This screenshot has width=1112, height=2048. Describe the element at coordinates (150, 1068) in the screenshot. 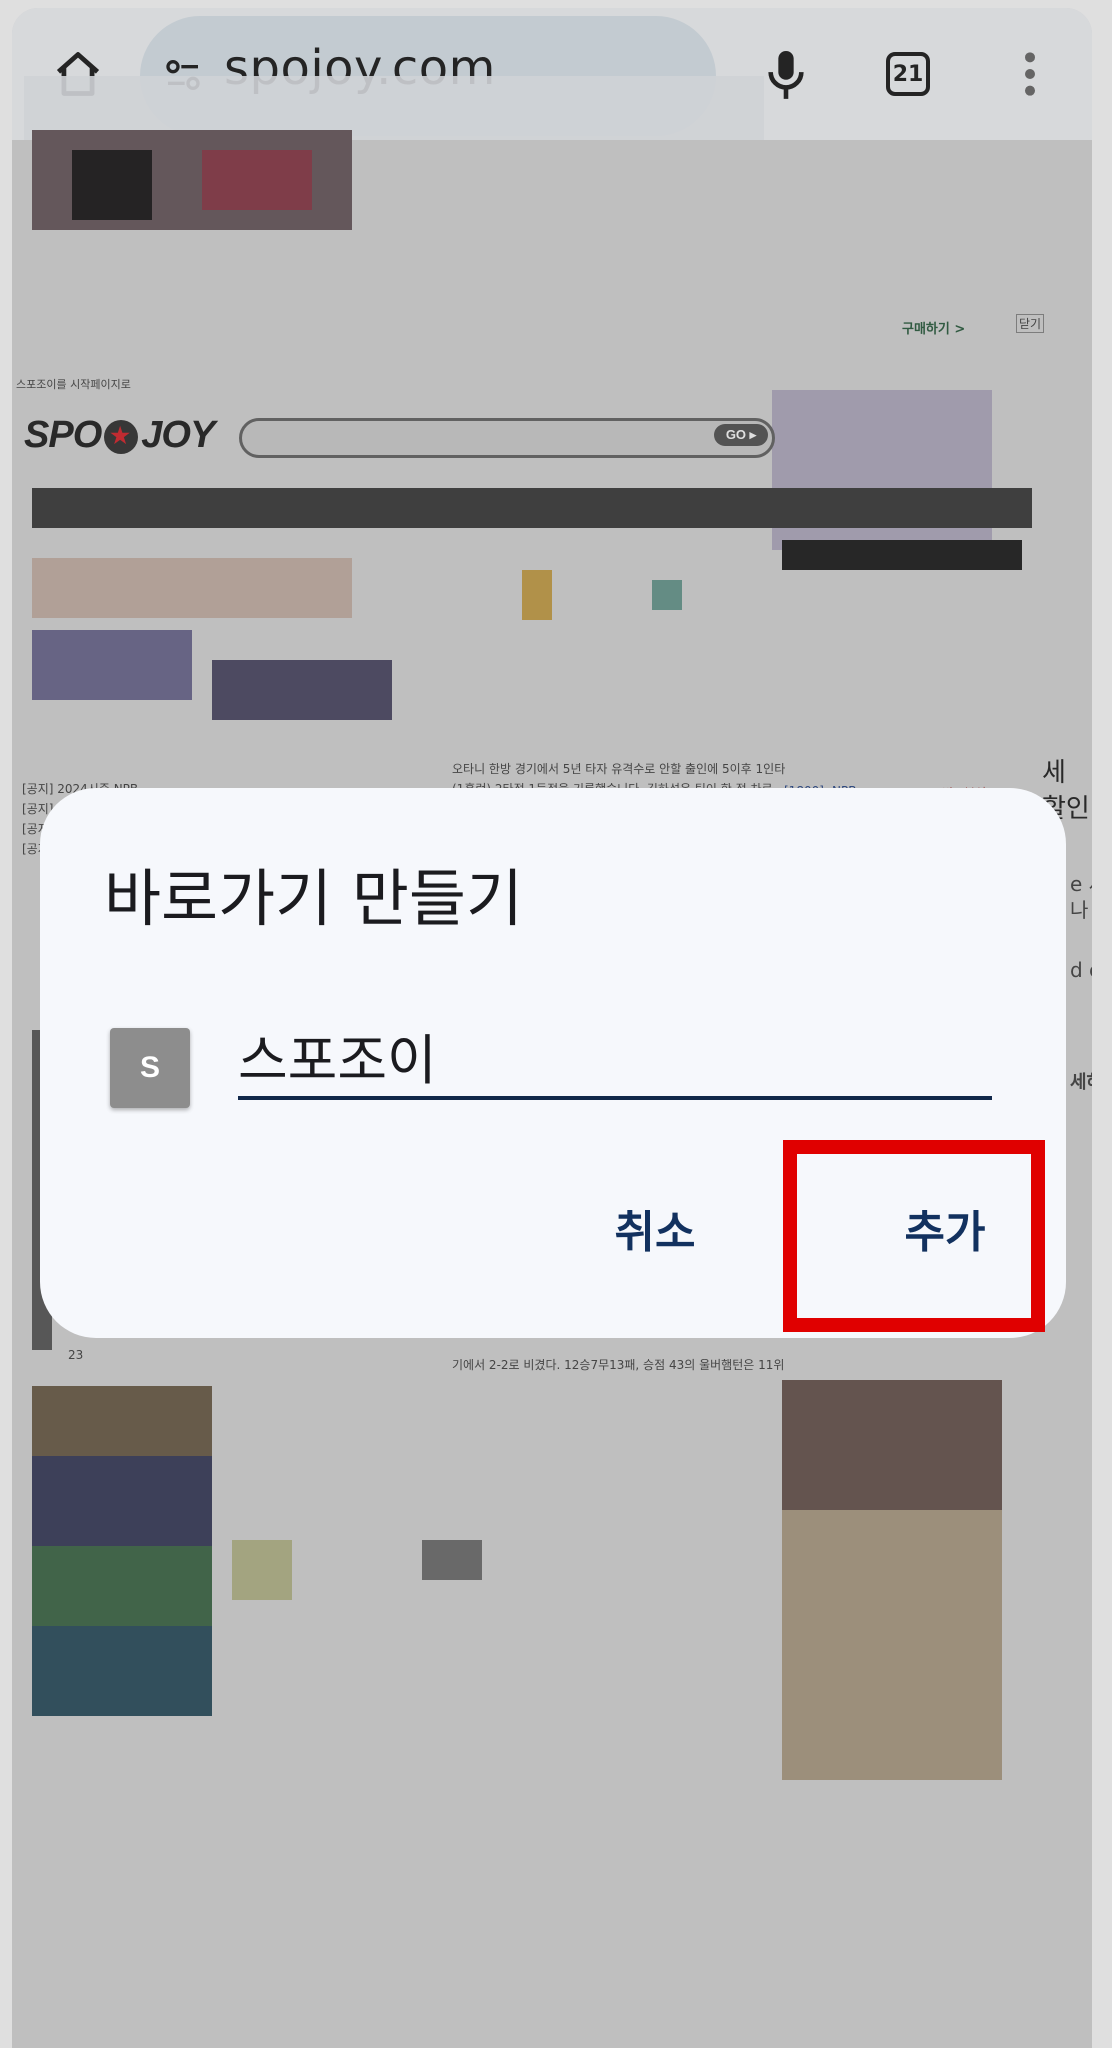

I see `site-favicon: S` at that location.